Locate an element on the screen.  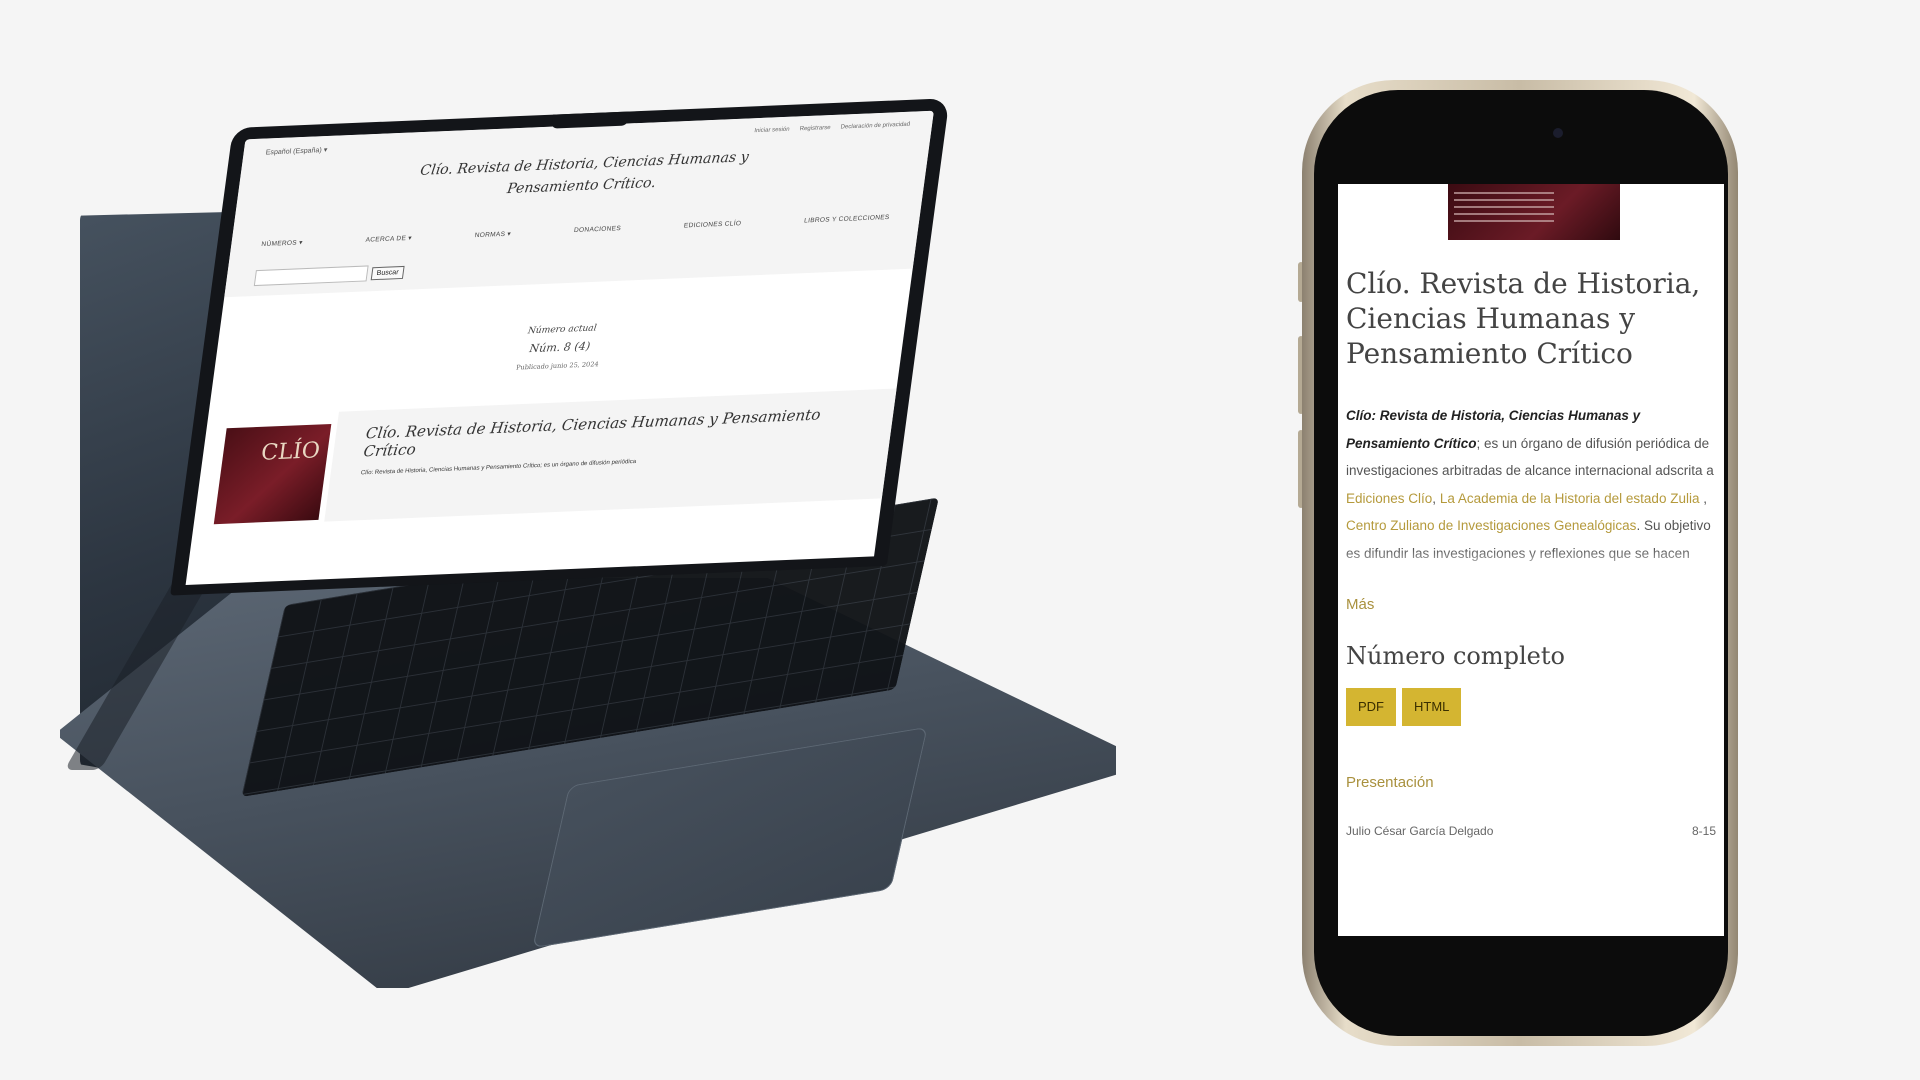
full-issue-heading: Número completo is located at coordinates (1455, 656).